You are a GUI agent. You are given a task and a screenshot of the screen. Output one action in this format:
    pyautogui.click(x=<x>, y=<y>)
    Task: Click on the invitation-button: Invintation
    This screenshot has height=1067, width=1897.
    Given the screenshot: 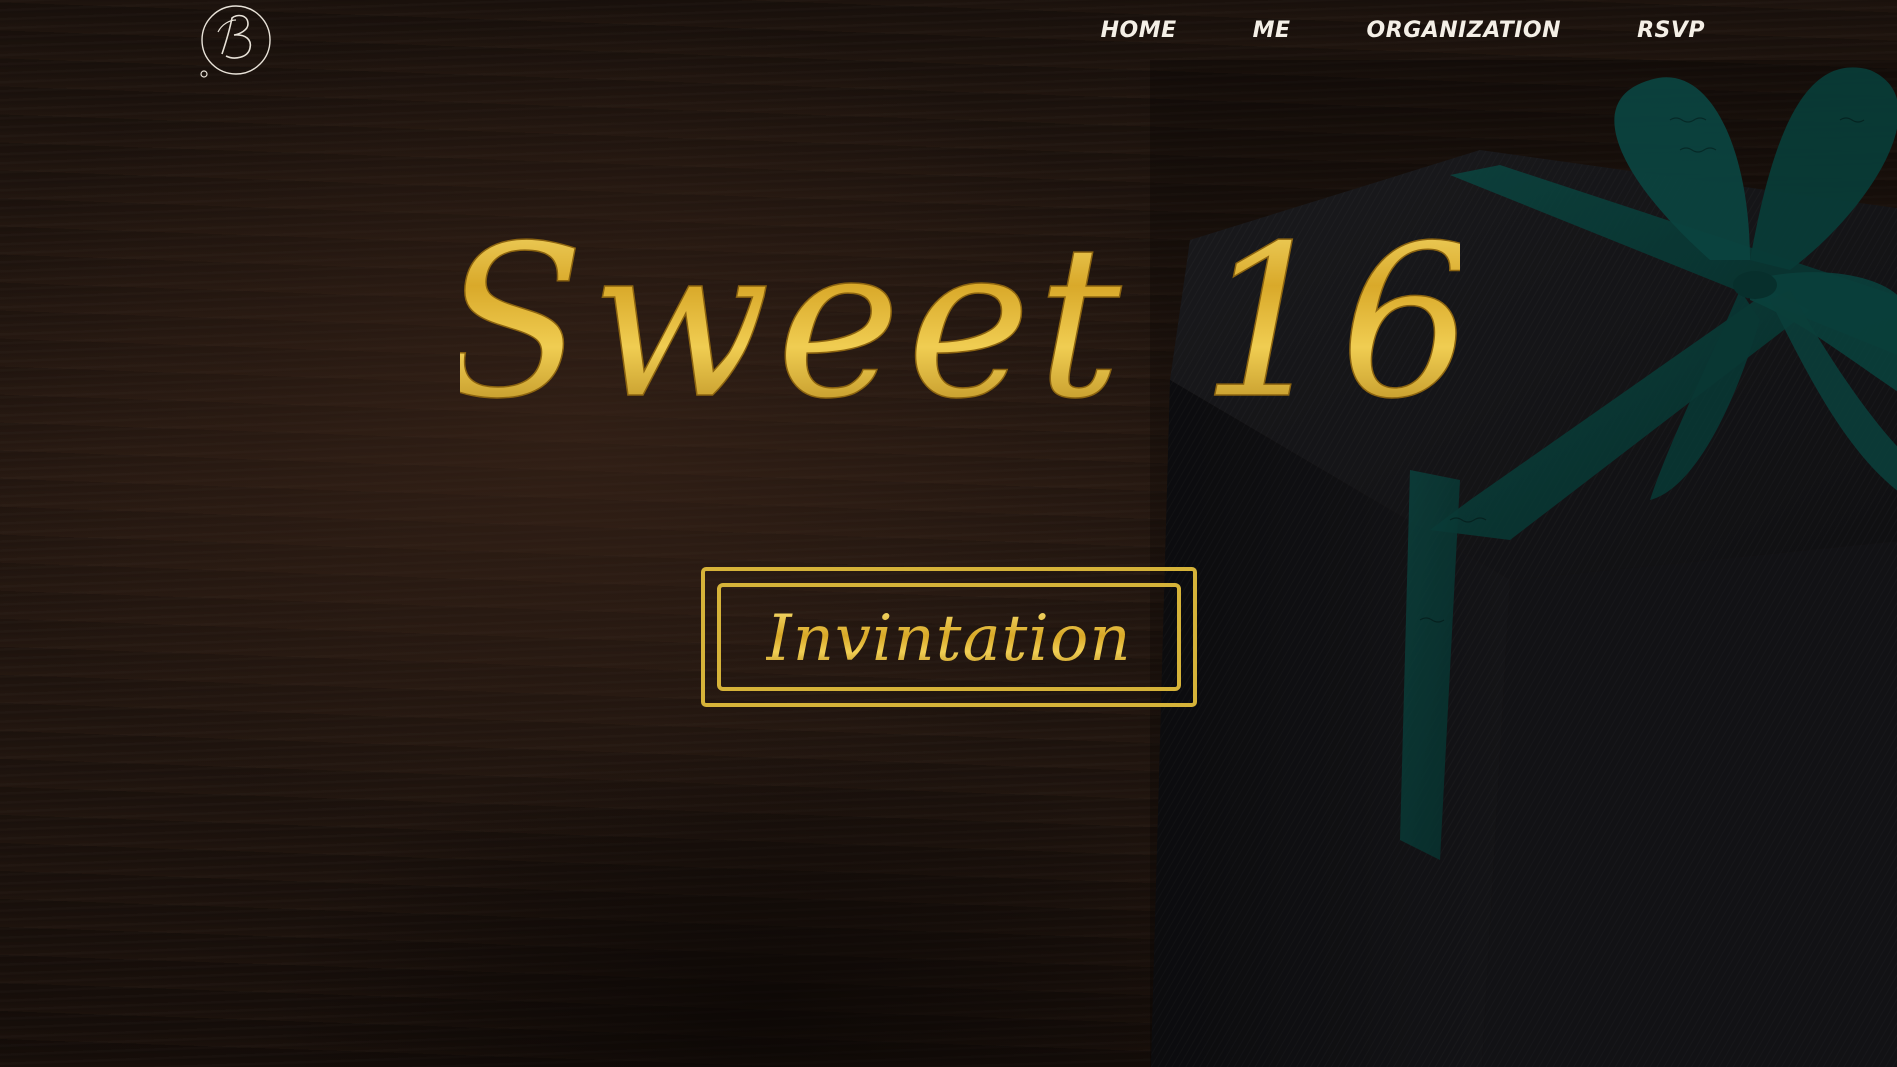 What is the action you would take?
    pyautogui.click(x=949, y=637)
    